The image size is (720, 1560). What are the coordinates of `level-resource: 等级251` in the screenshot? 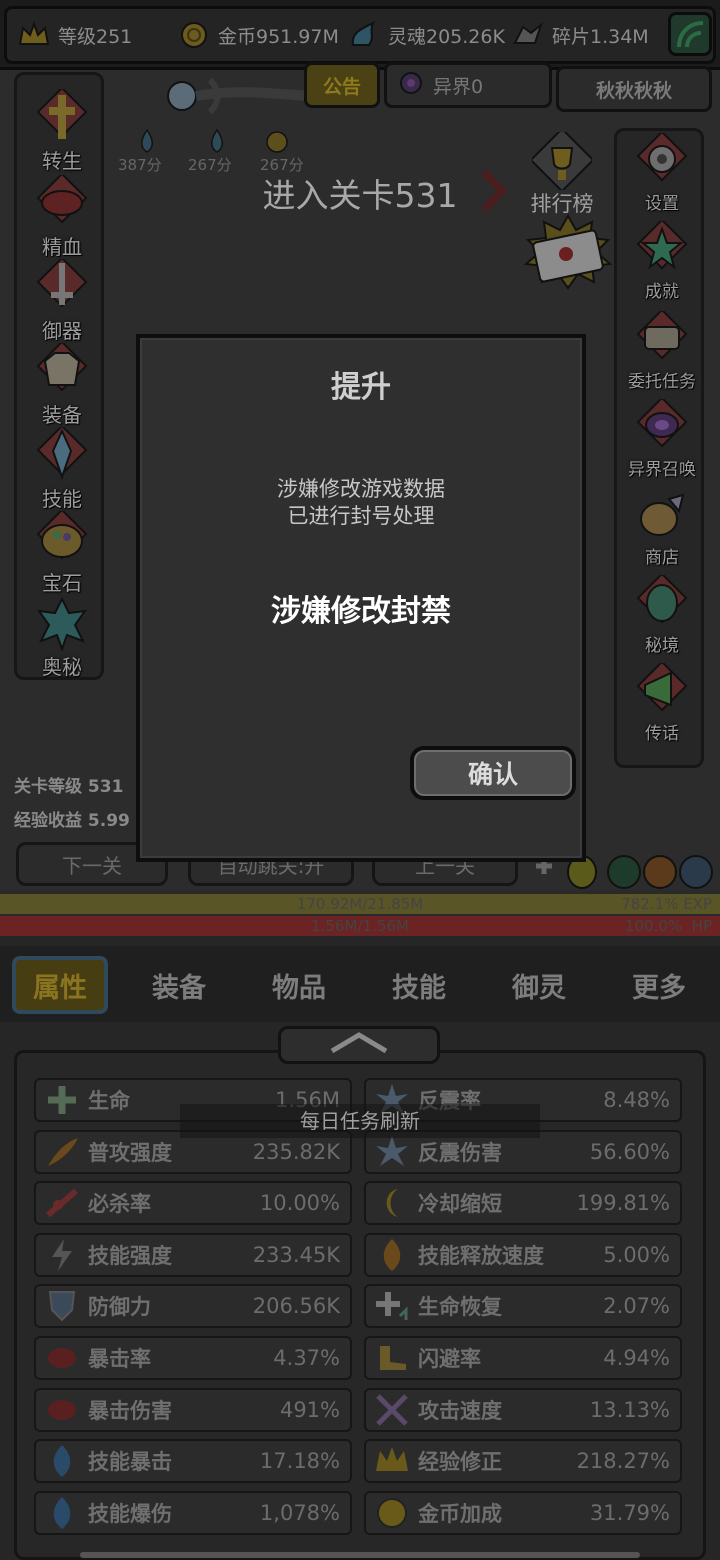 It's located at (74, 35).